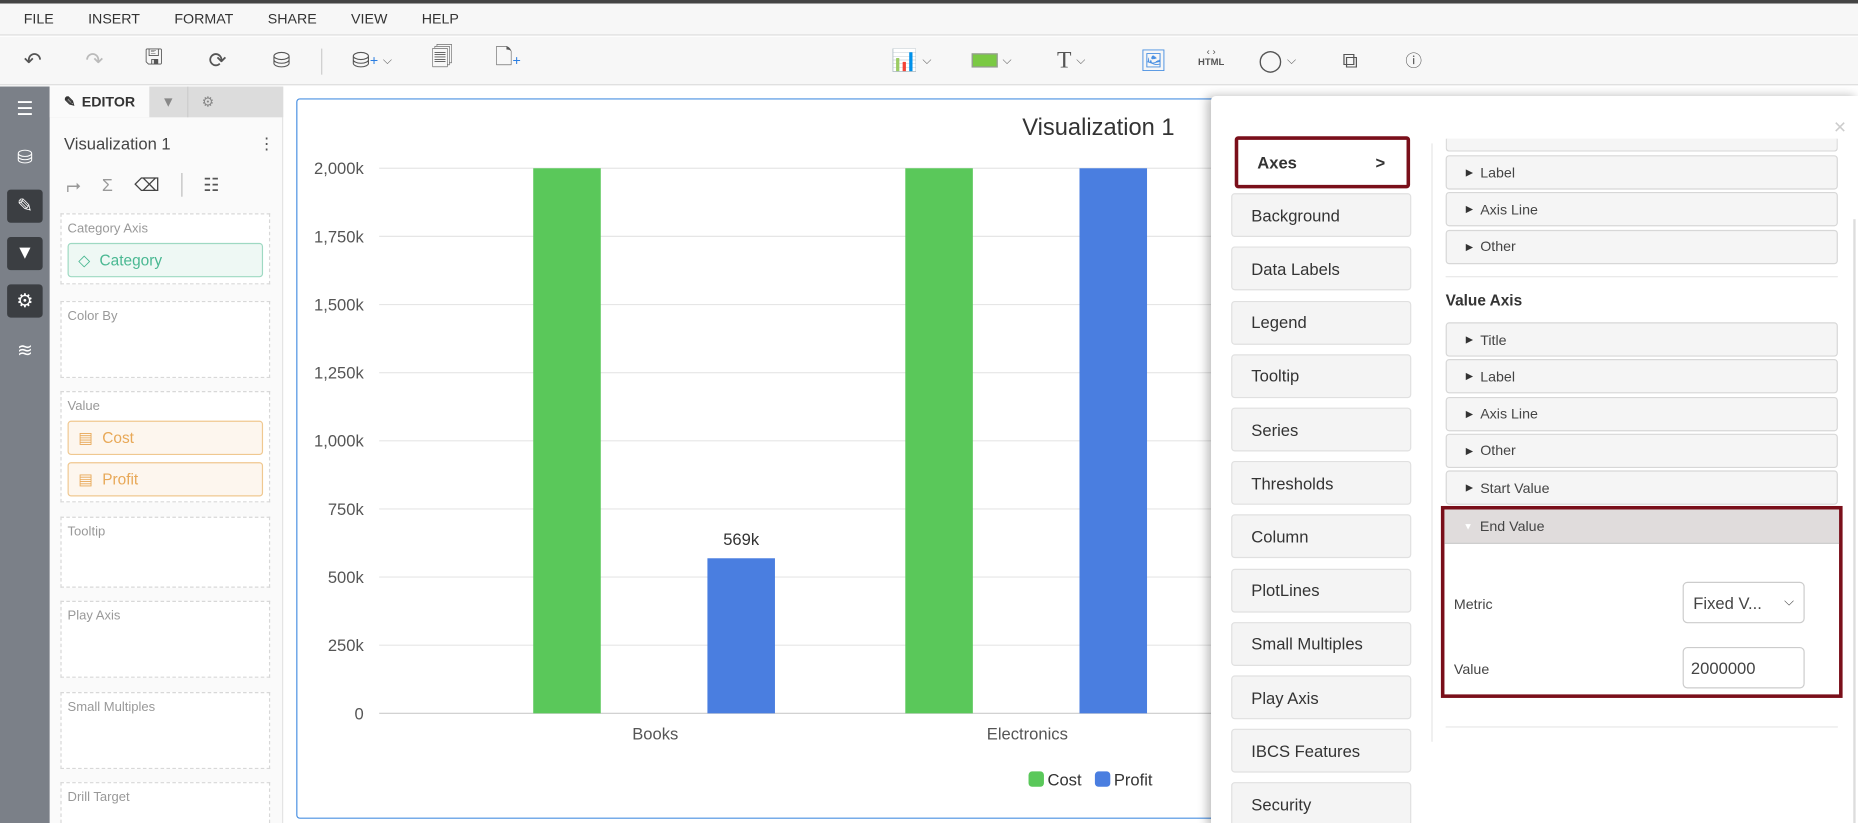 This screenshot has width=1858, height=823. Describe the element at coordinates (92, 316) in the screenshot. I see `well-label: Color By` at that location.